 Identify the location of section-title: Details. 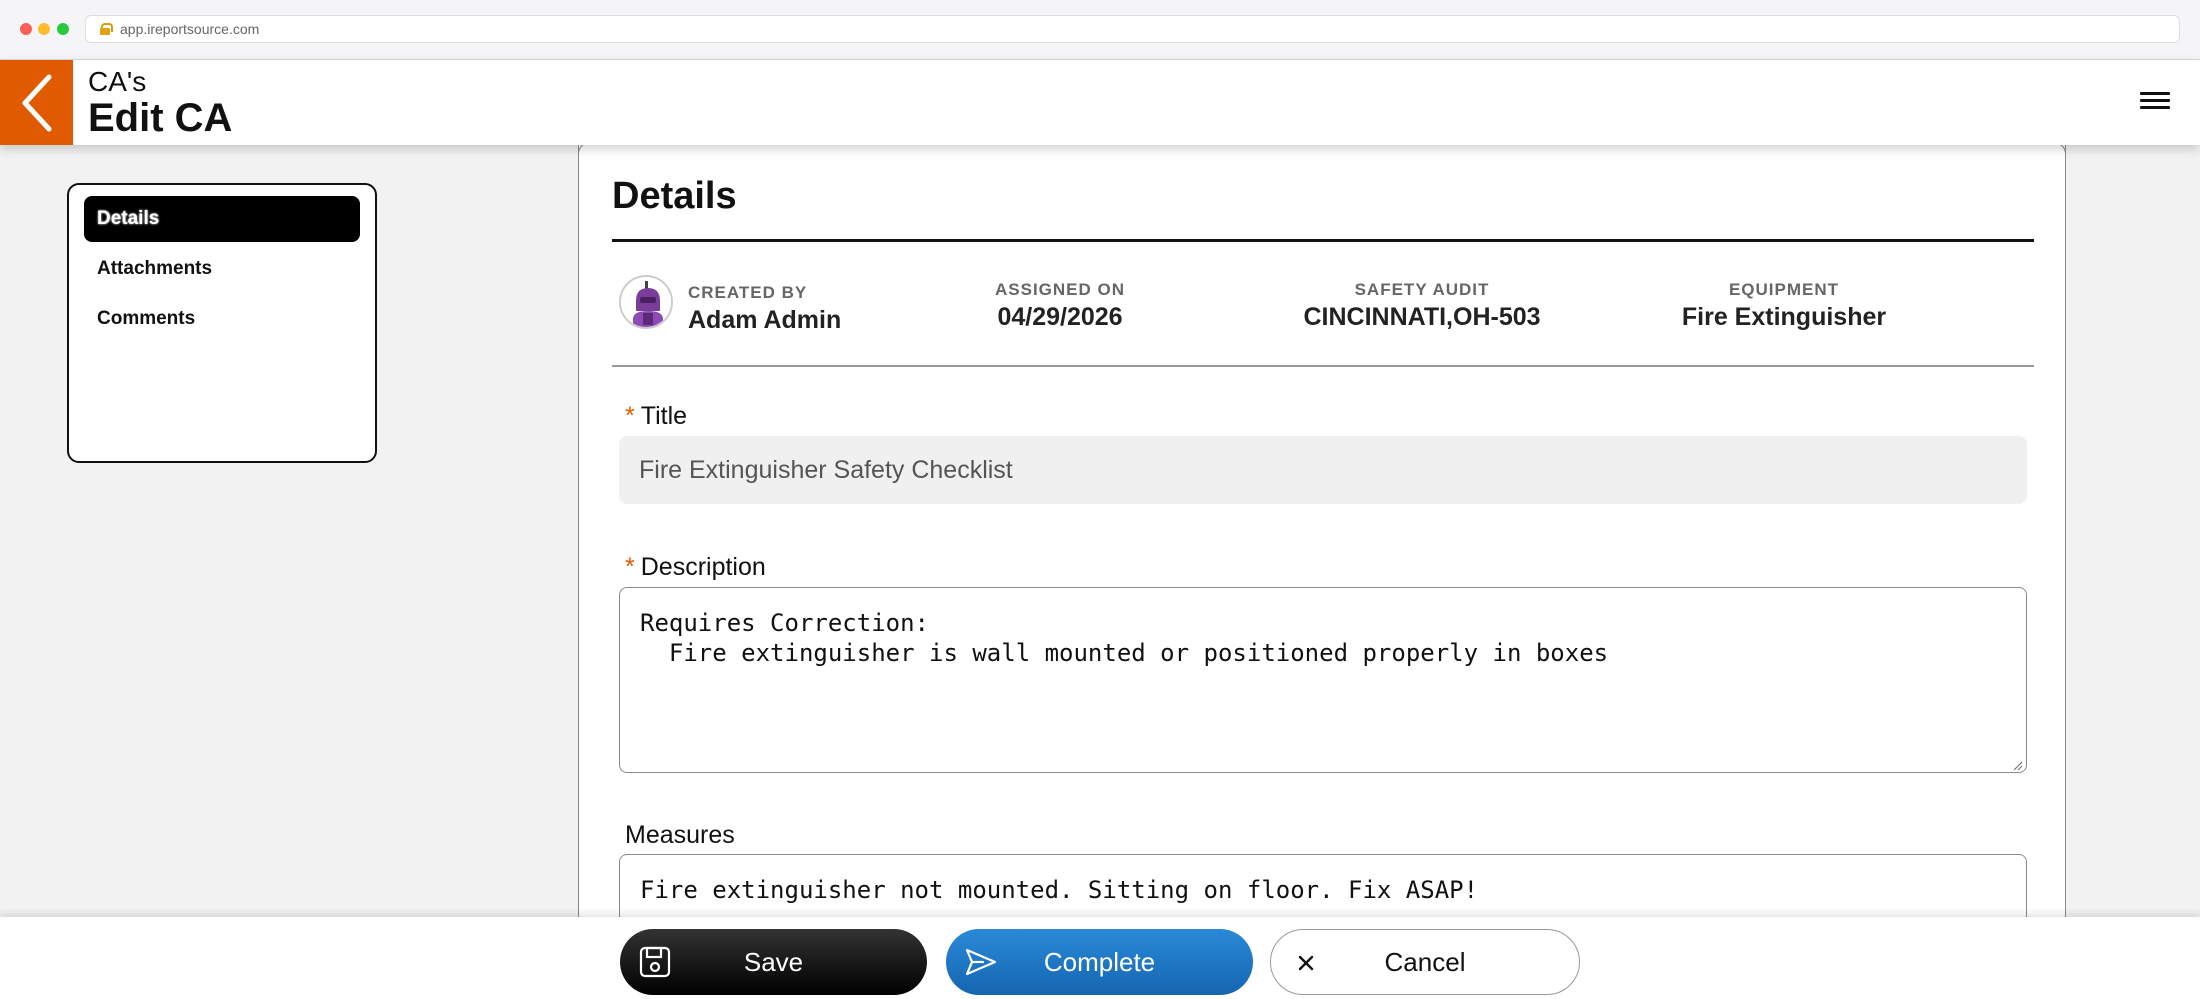
(674, 196).